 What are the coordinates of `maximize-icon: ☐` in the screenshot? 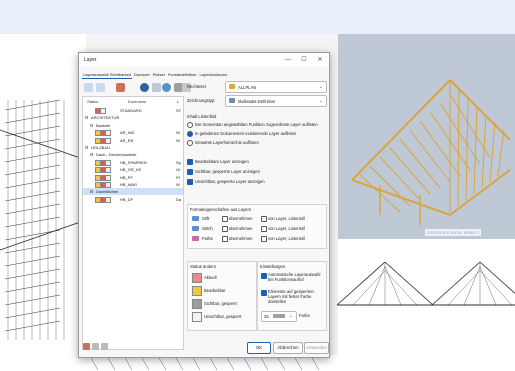 It's located at (304, 60).